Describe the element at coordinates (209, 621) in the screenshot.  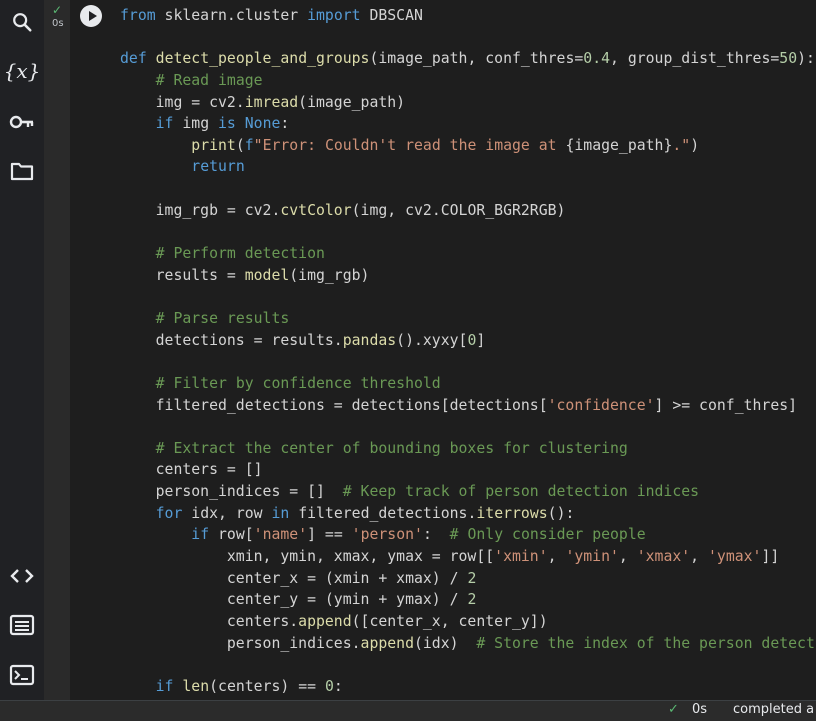
I see `code-token: centers.` at that location.